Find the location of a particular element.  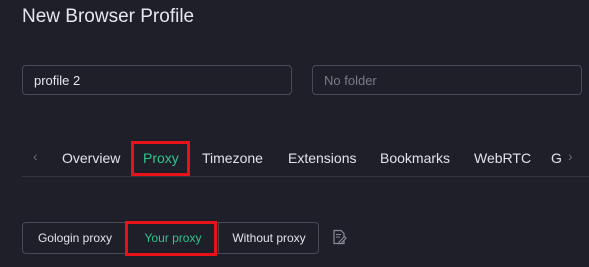

tab-g: G is located at coordinates (556, 158).